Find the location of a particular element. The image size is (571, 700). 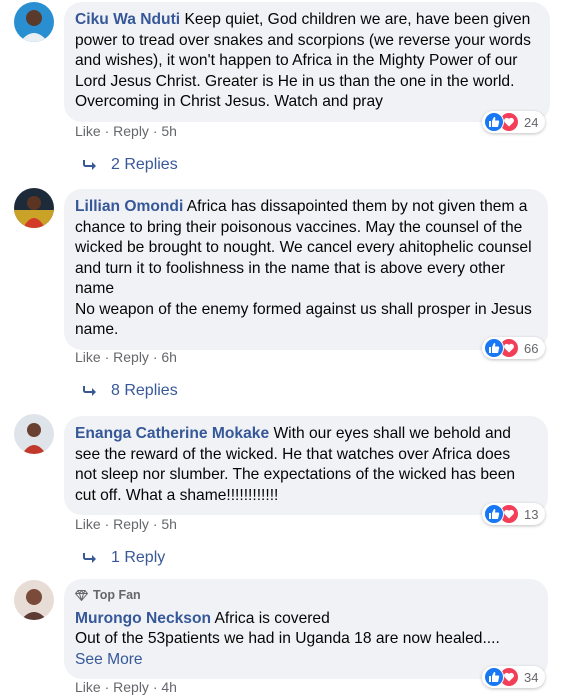

comment-actions: Like · Reply · 6h is located at coordinates (126, 357).